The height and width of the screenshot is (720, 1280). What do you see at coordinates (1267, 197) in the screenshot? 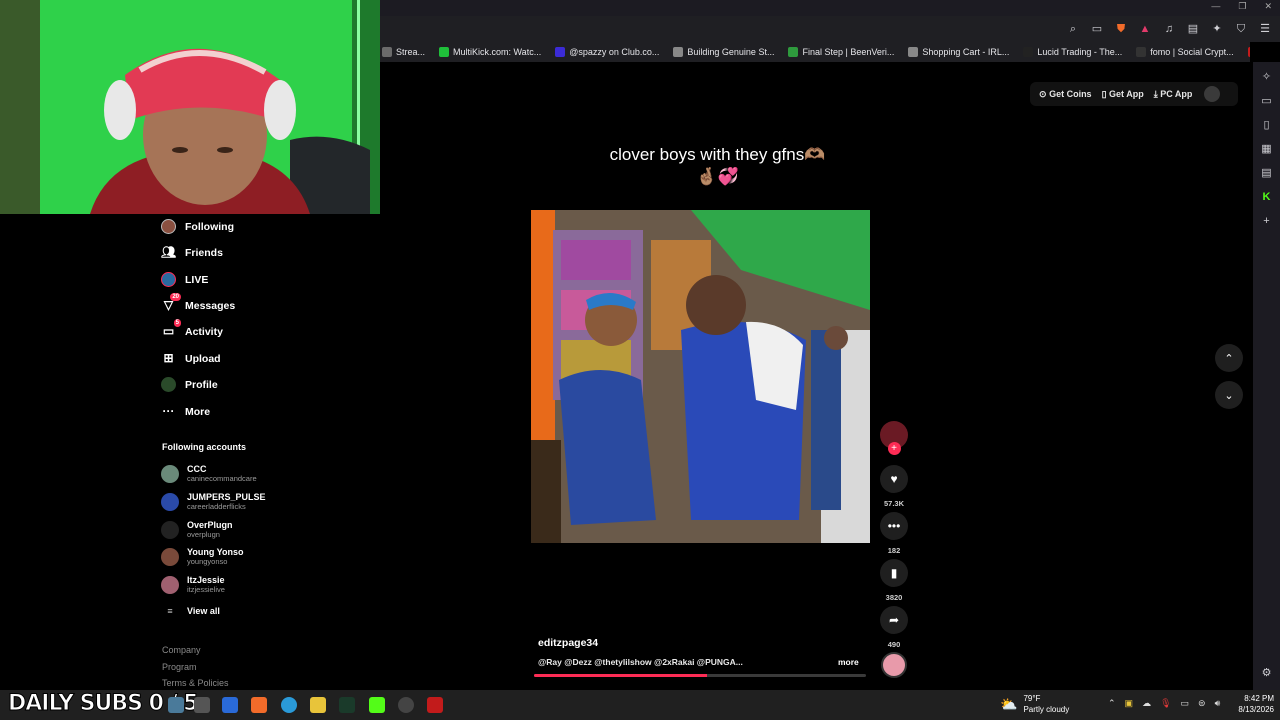
I see `kick-icon: K` at bounding box center [1267, 197].